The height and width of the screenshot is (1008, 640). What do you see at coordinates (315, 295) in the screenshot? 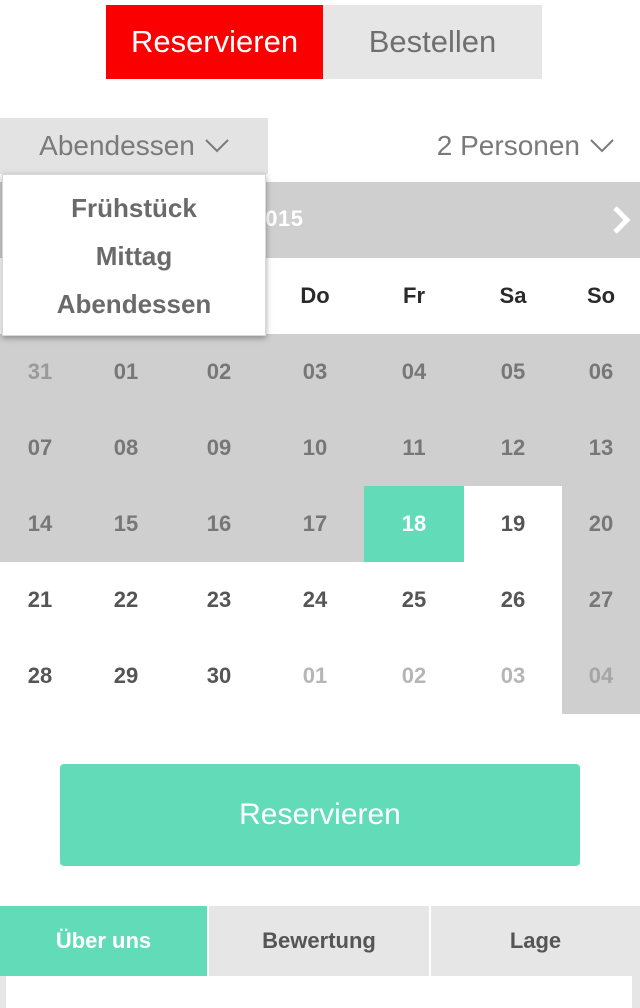
I see `weekday-do: Do` at bounding box center [315, 295].